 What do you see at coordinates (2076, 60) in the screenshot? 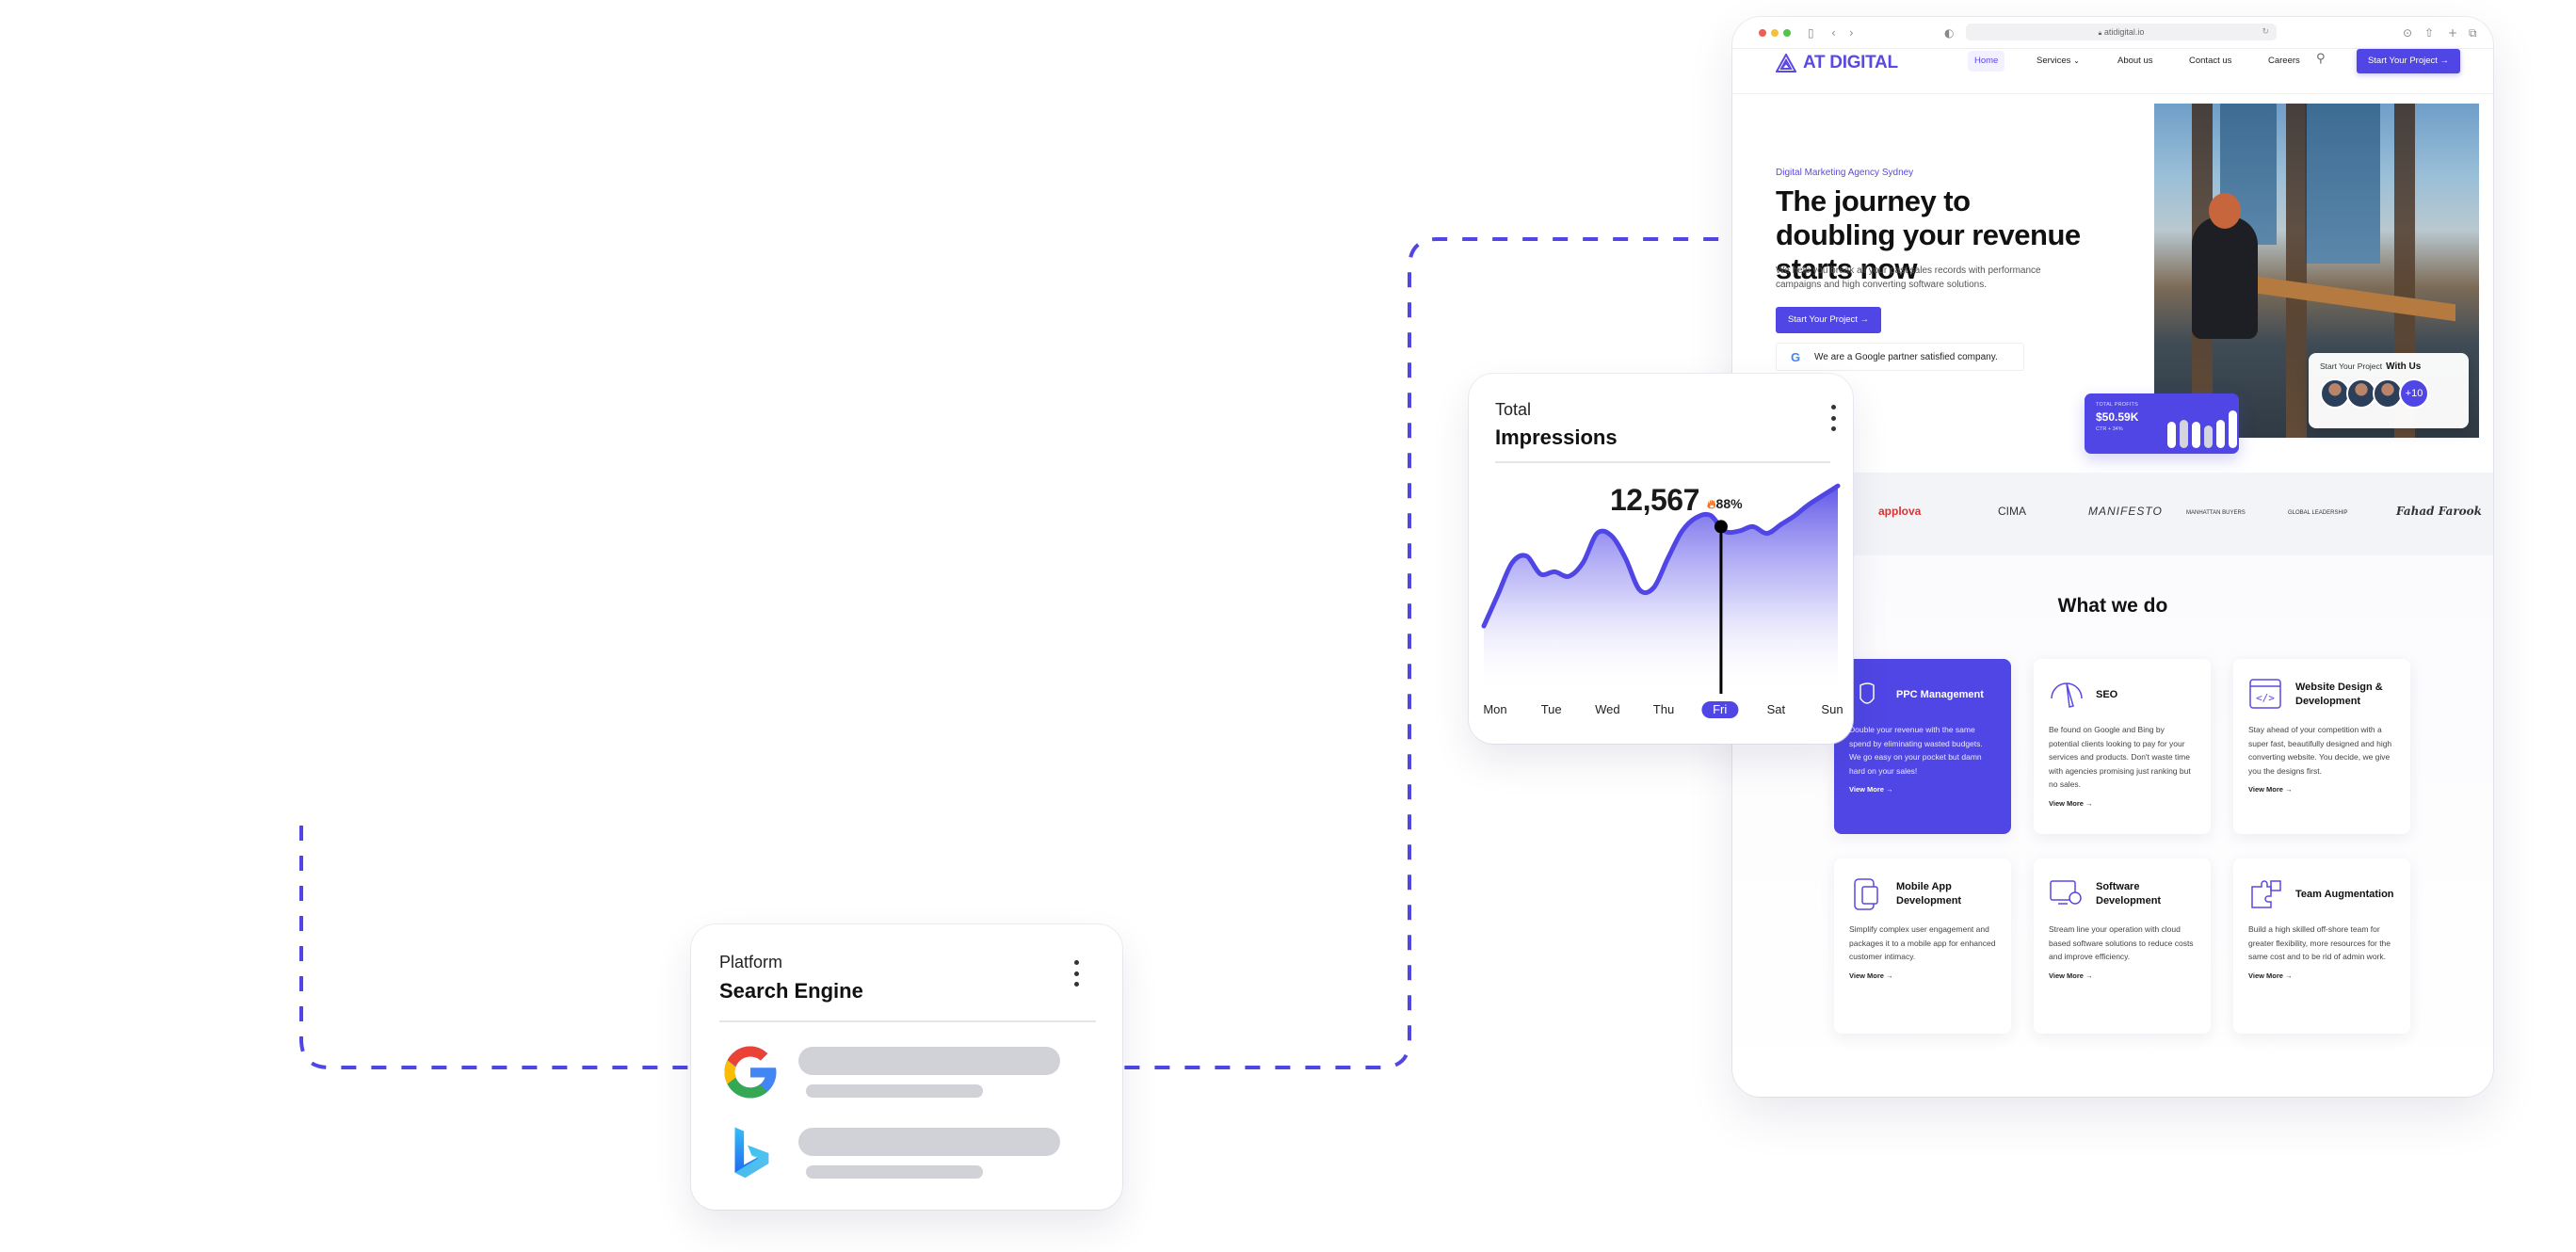
I see `chevron-down-icon: ⌄` at bounding box center [2076, 60].